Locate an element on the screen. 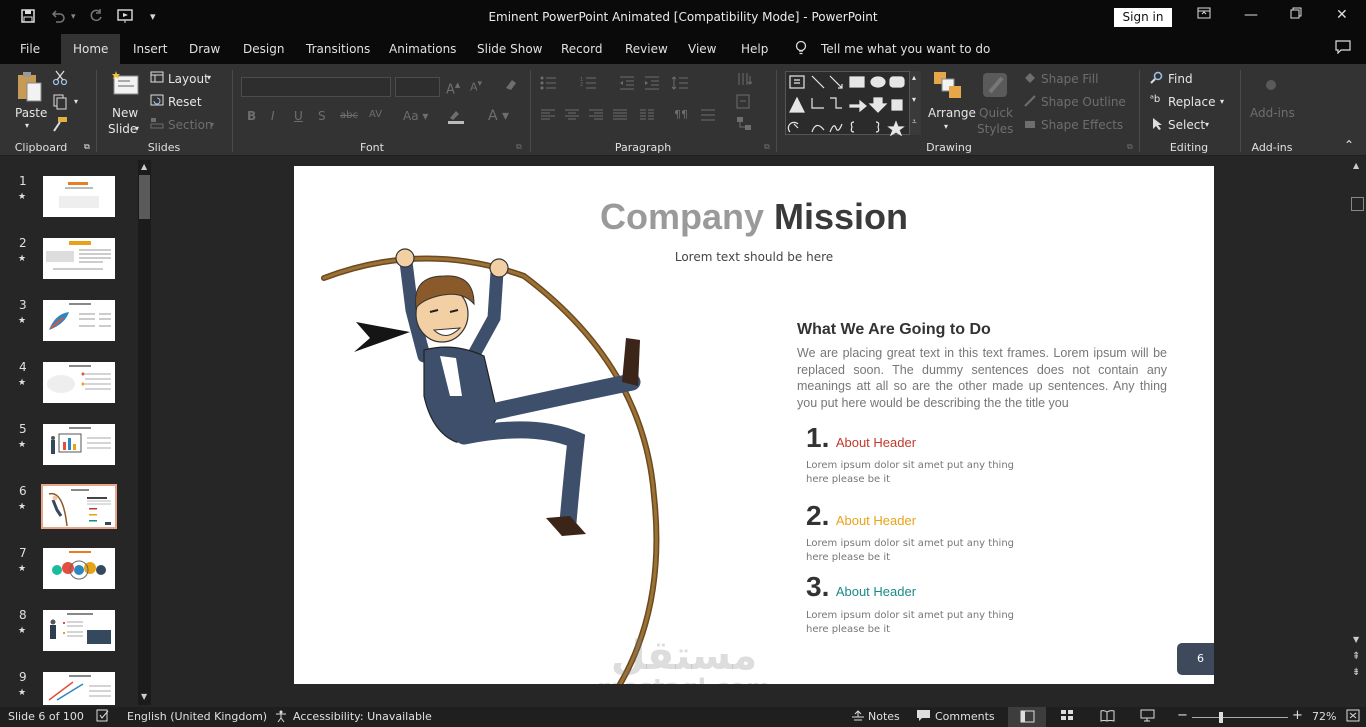  tab-animations: Animations is located at coordinates (422, 49).